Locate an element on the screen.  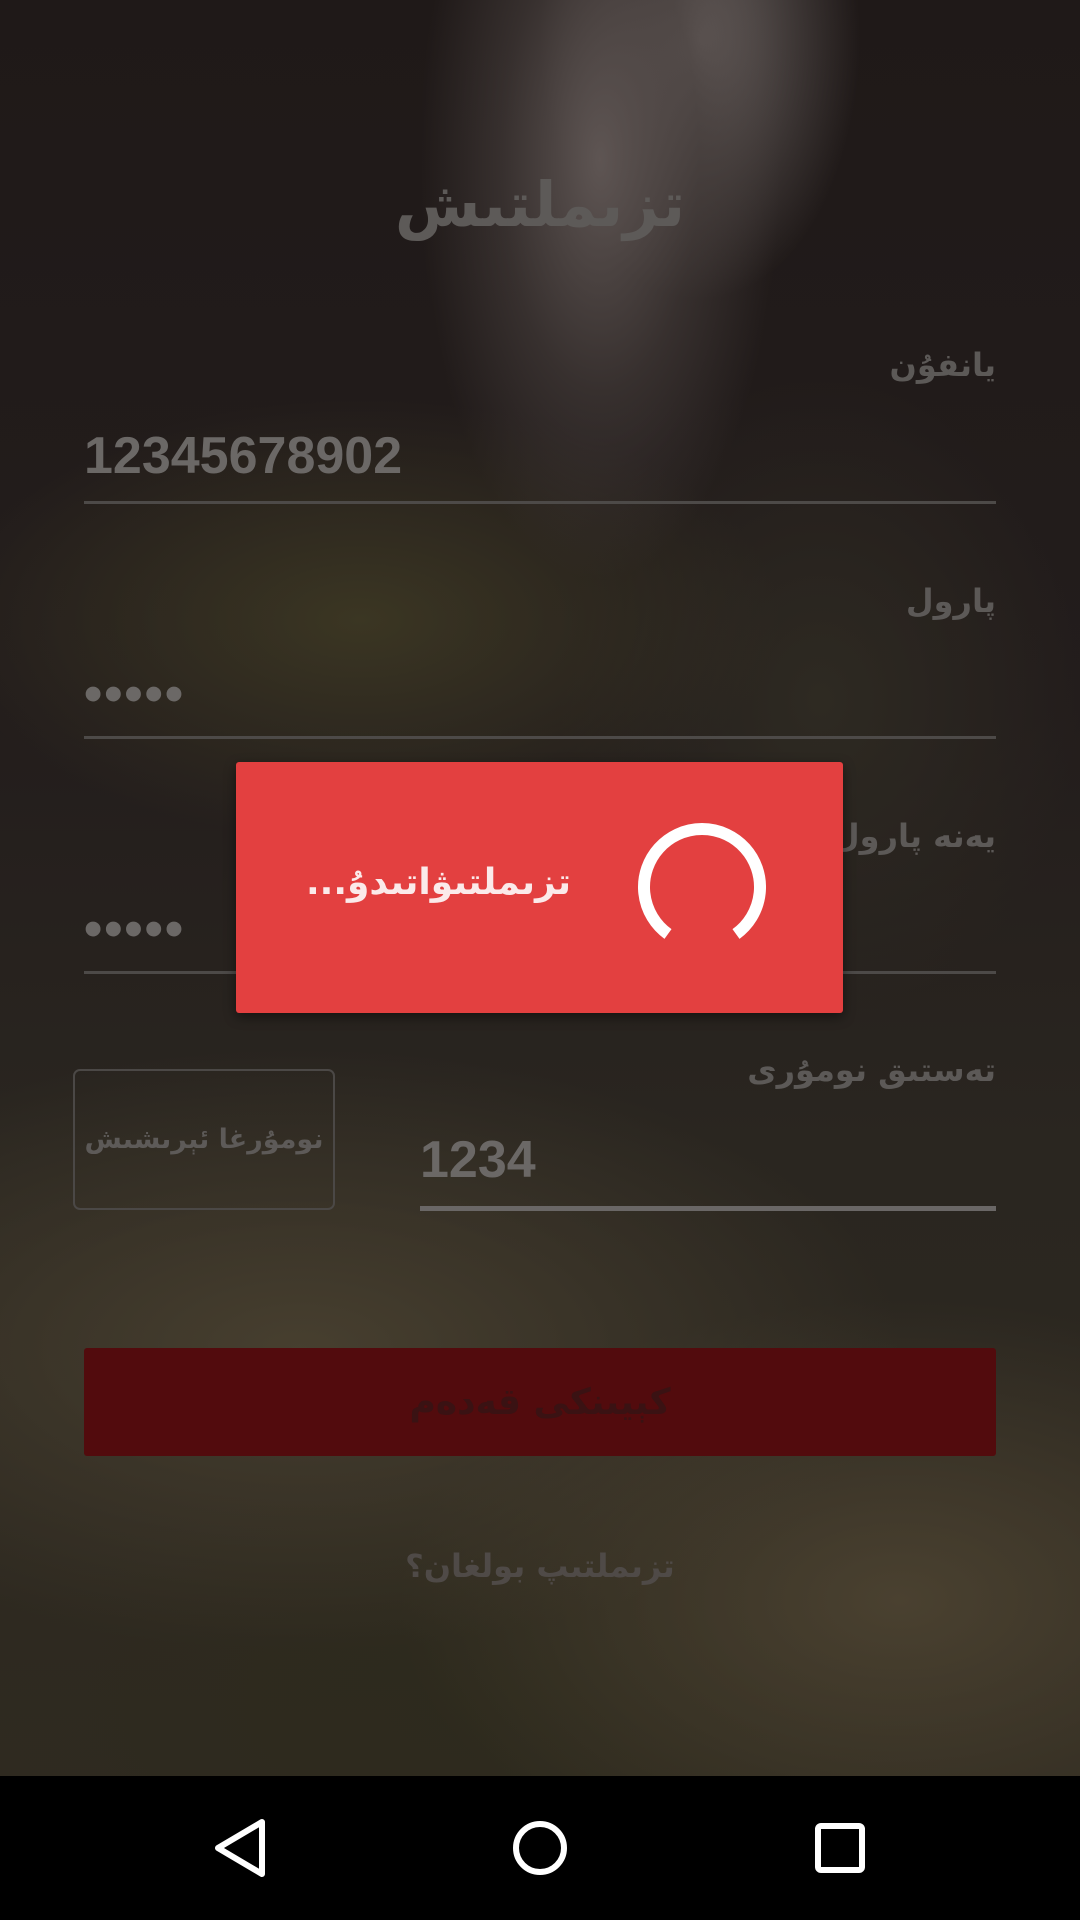
password-input: ••••• is located at coordinates (134, 694).